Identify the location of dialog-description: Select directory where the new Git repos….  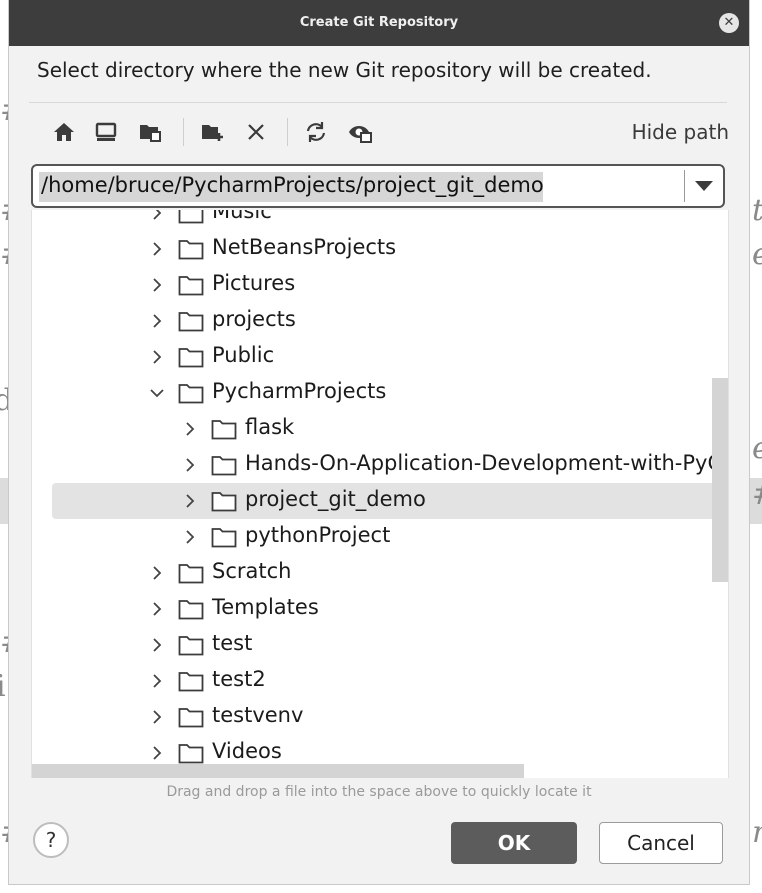
(344, 70).